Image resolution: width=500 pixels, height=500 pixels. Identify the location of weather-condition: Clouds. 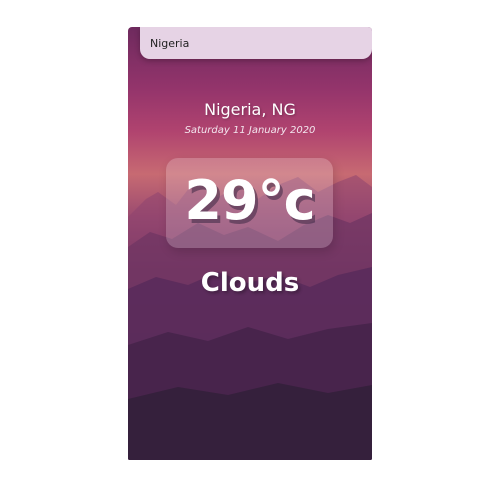
(250, 283).